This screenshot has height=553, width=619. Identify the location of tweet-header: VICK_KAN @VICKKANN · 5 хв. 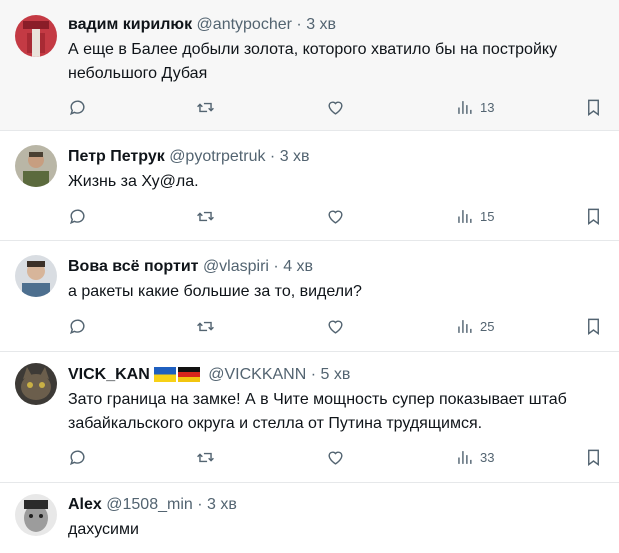
(209, 376).